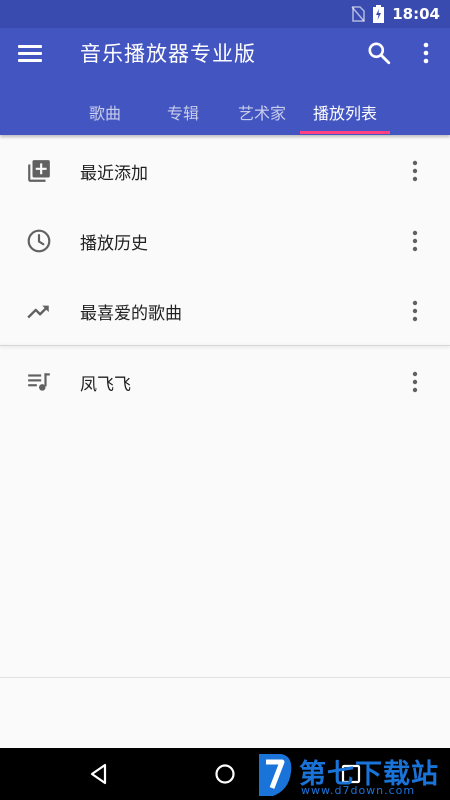 This screenshot has height=800, width=450. Describe the element at coordinates (38, 312) in the screenshot. I see `trending-up-icon` at that location.